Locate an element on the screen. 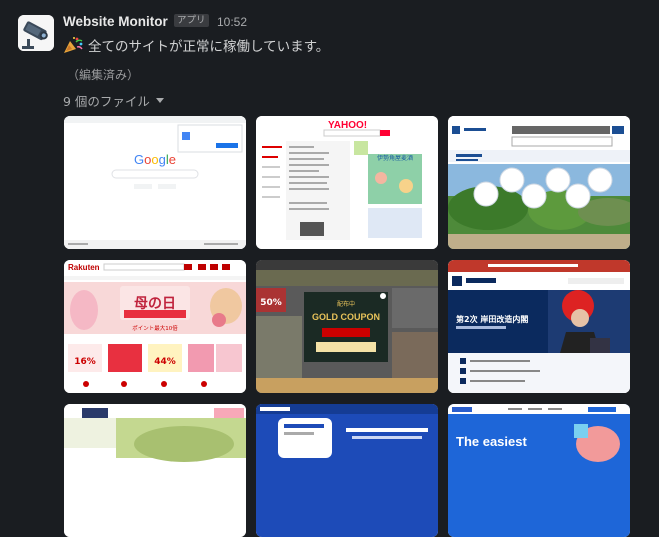 Image resolution: width=659 pixels, height=537 pixels. google-logo: Google is located at coordinates (155, 159).